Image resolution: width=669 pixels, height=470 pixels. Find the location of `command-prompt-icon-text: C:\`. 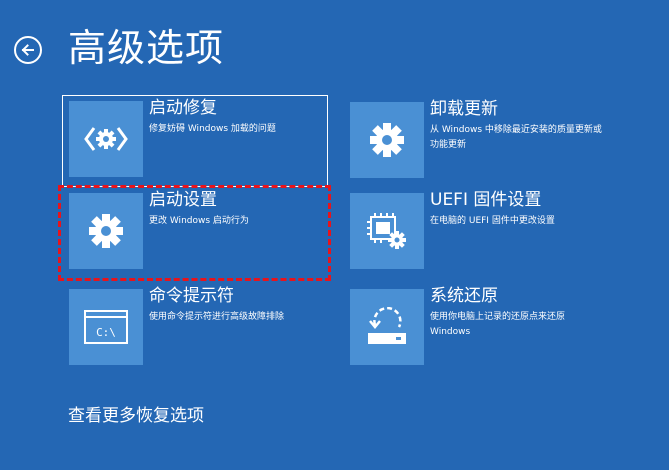

command-prompt-icon-text: C:\ is located at coordinates (106, 332).